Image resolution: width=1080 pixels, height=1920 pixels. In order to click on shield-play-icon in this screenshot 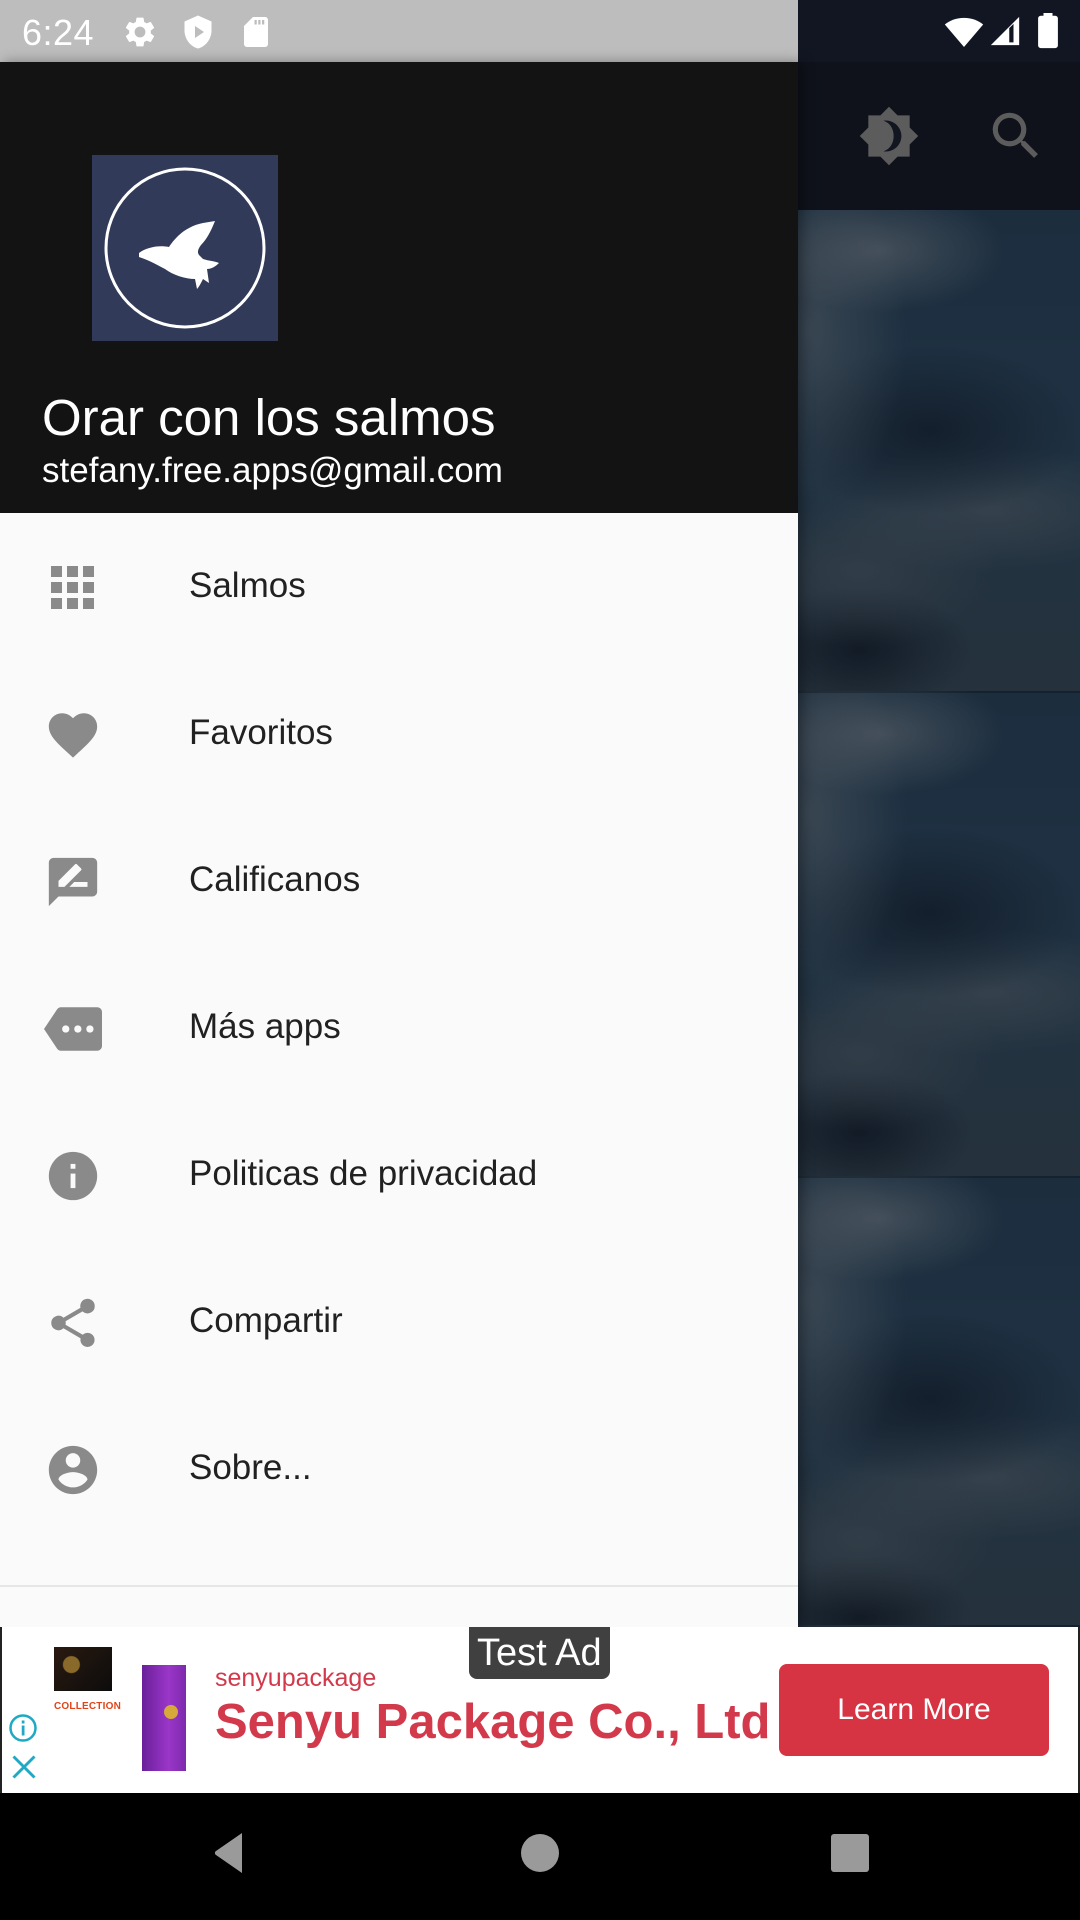, I will do `click(198, 32)`.